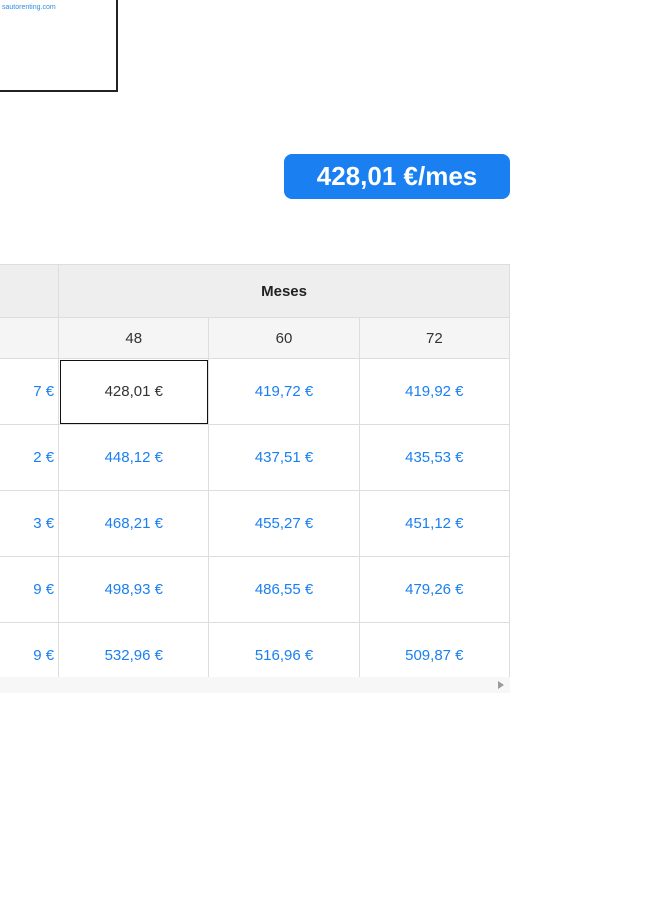 The image size is (652, 921). What do you see at coordinates (59, 46) in the screenshot?
I see `logo-card: sautorenting.com` at bounding box center [59, 46].